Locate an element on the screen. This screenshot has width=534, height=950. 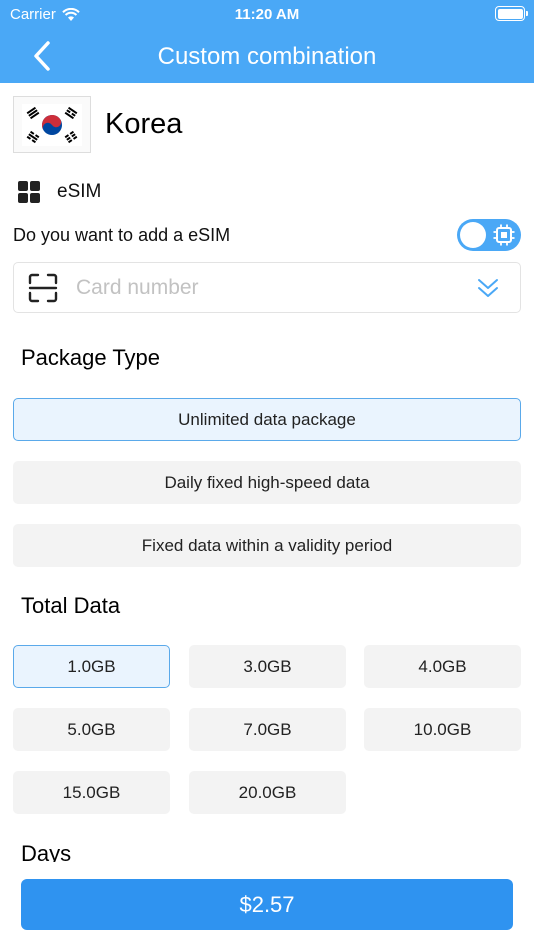
data-option-10gb: 10.0GB is located at coordinates (442, 729).